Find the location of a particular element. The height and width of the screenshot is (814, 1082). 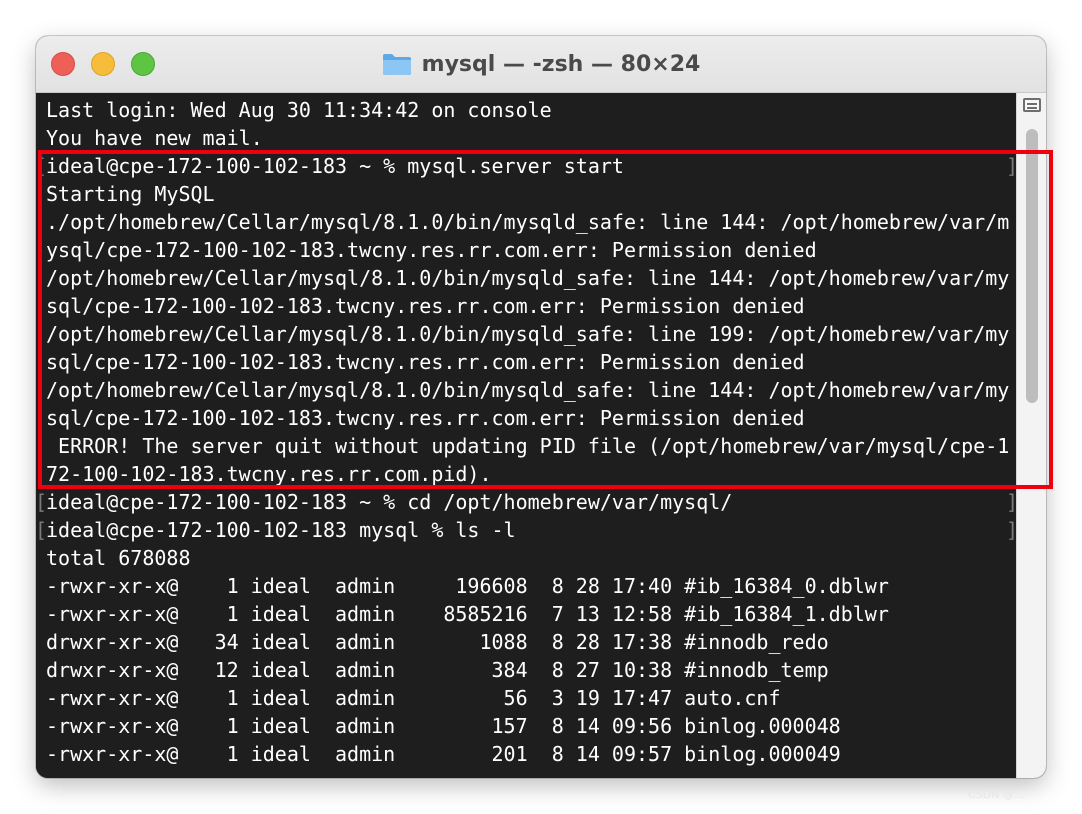

scrollbar is located at coordinates (1031, 435).